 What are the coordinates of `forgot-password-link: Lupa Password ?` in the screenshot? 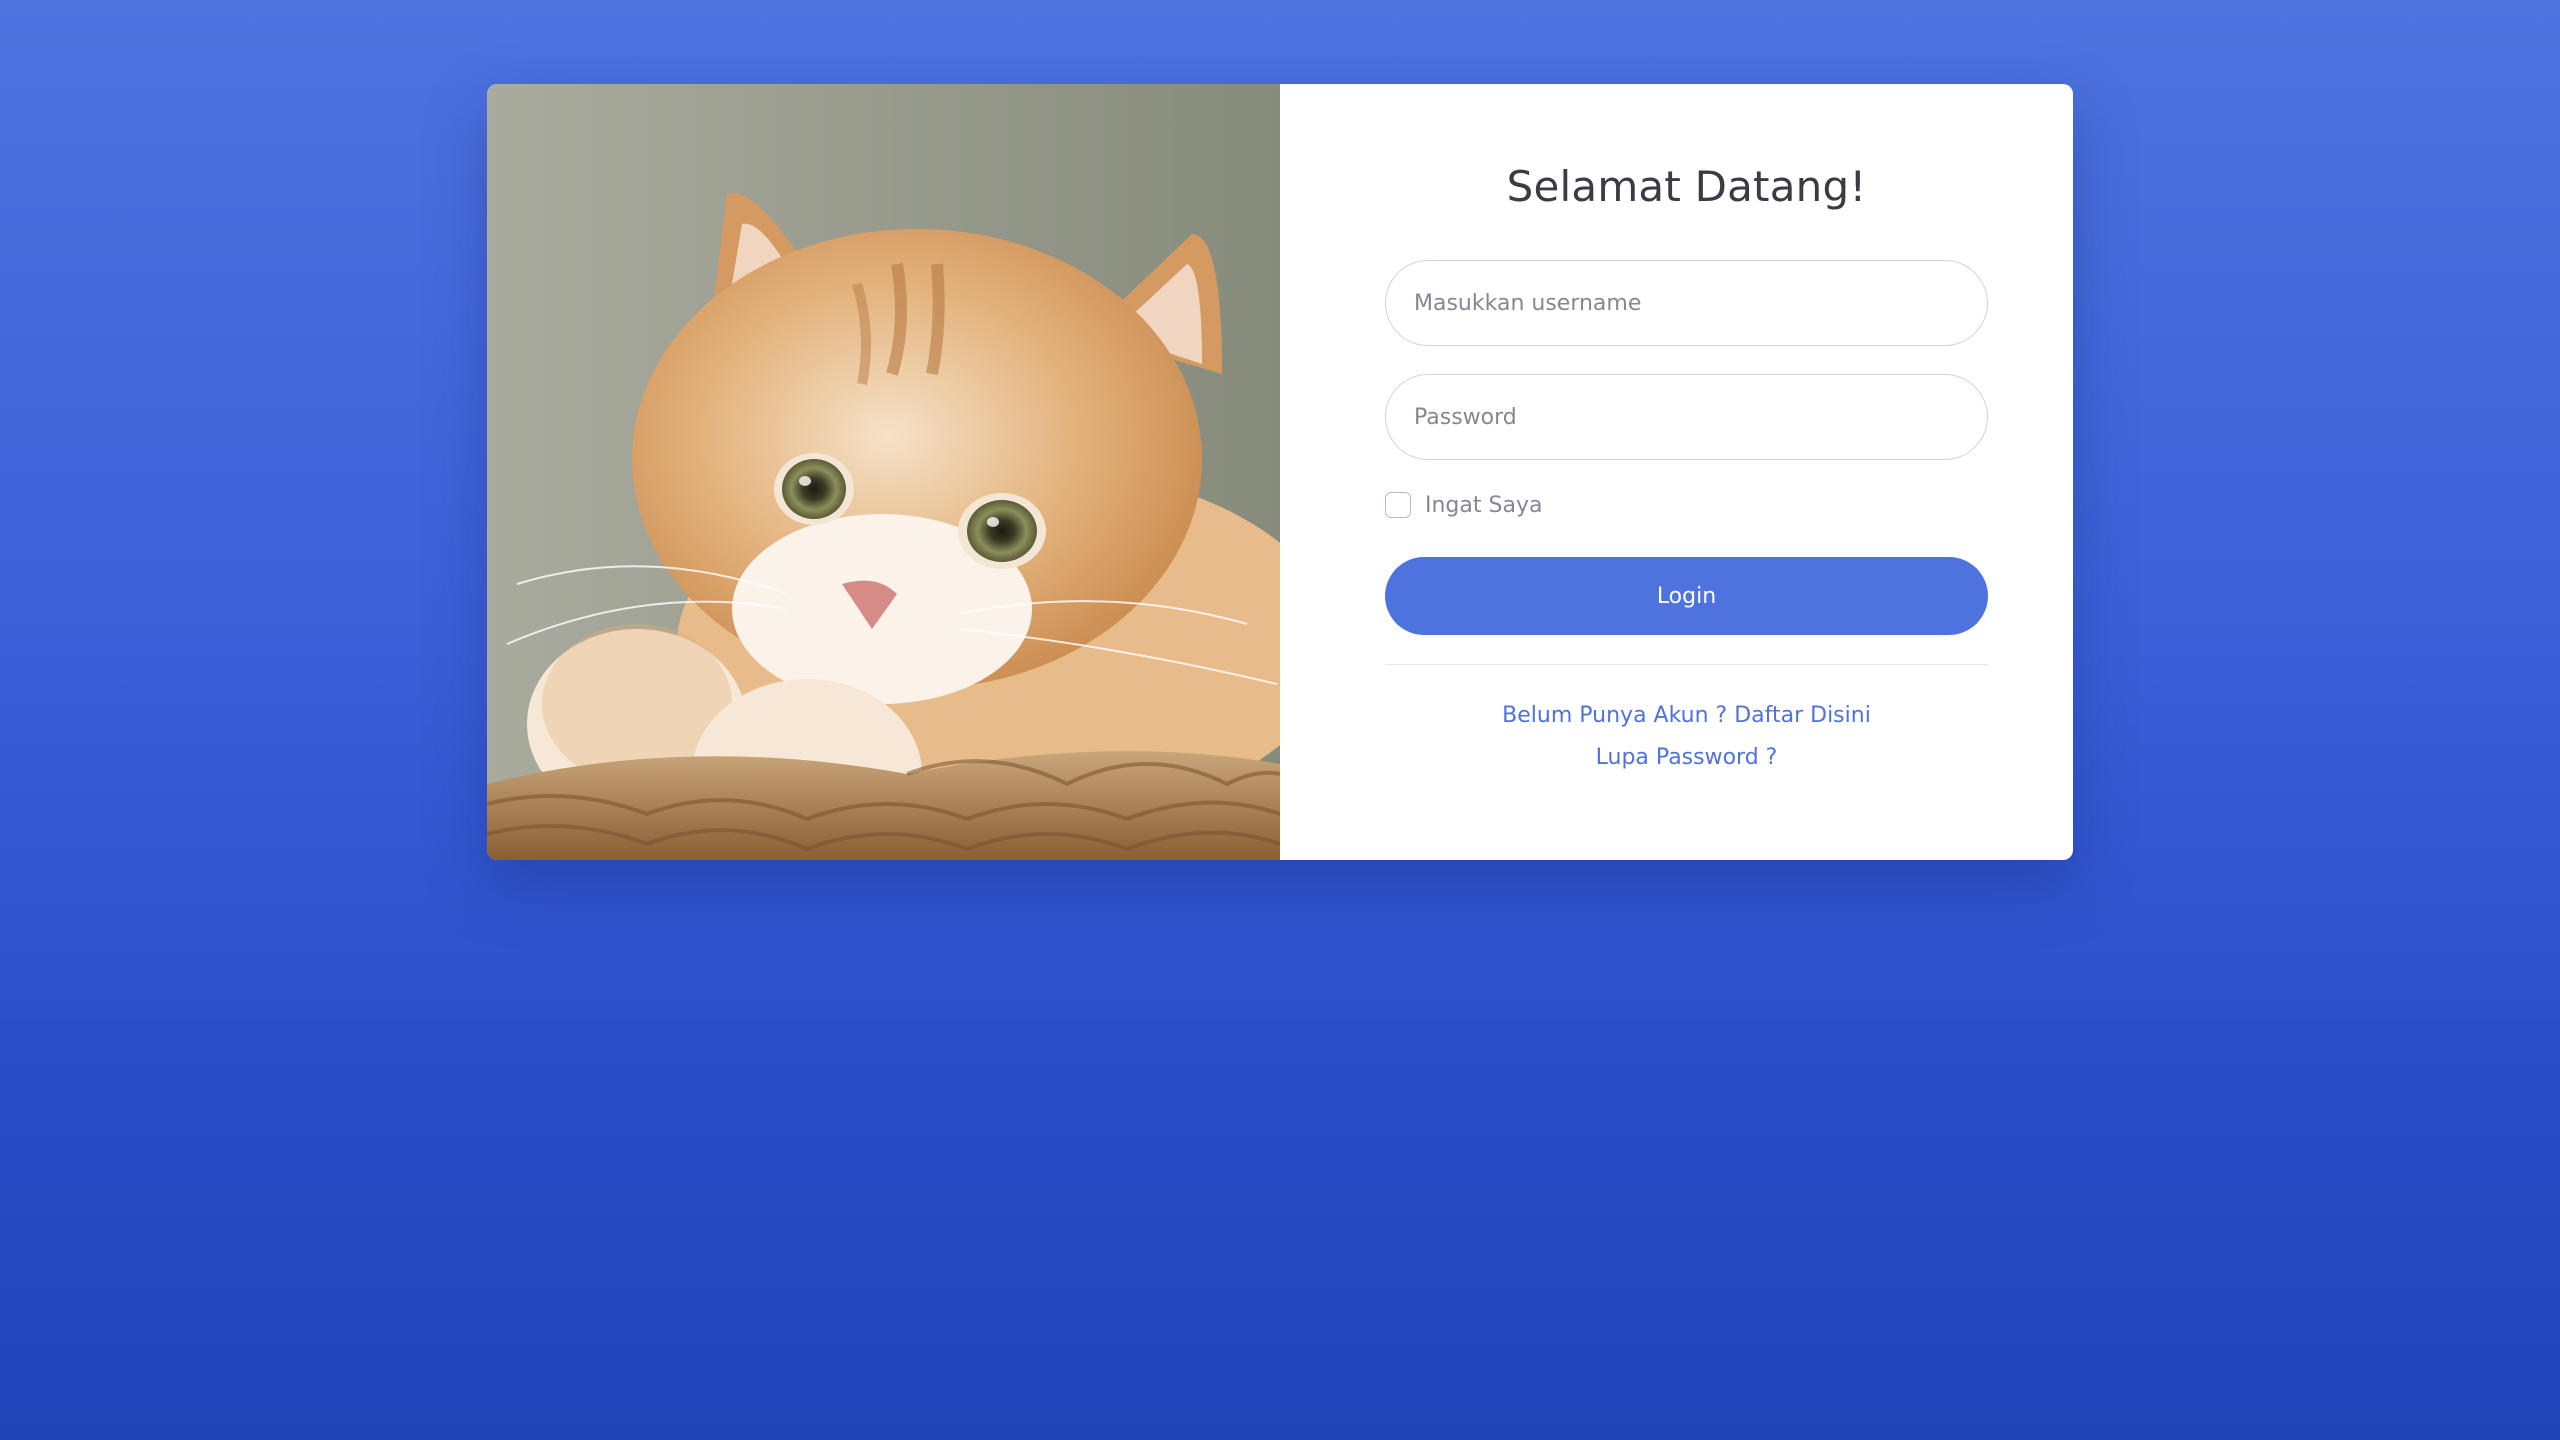 It's located at (1686, 757).